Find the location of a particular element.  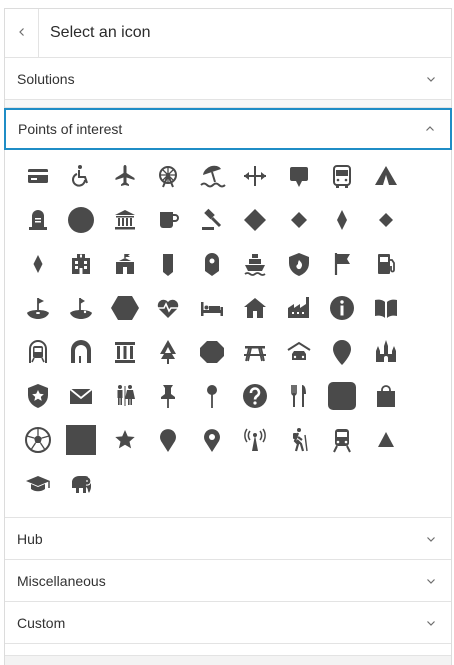

rounded-square-icon is located at coordinates (342, 398).